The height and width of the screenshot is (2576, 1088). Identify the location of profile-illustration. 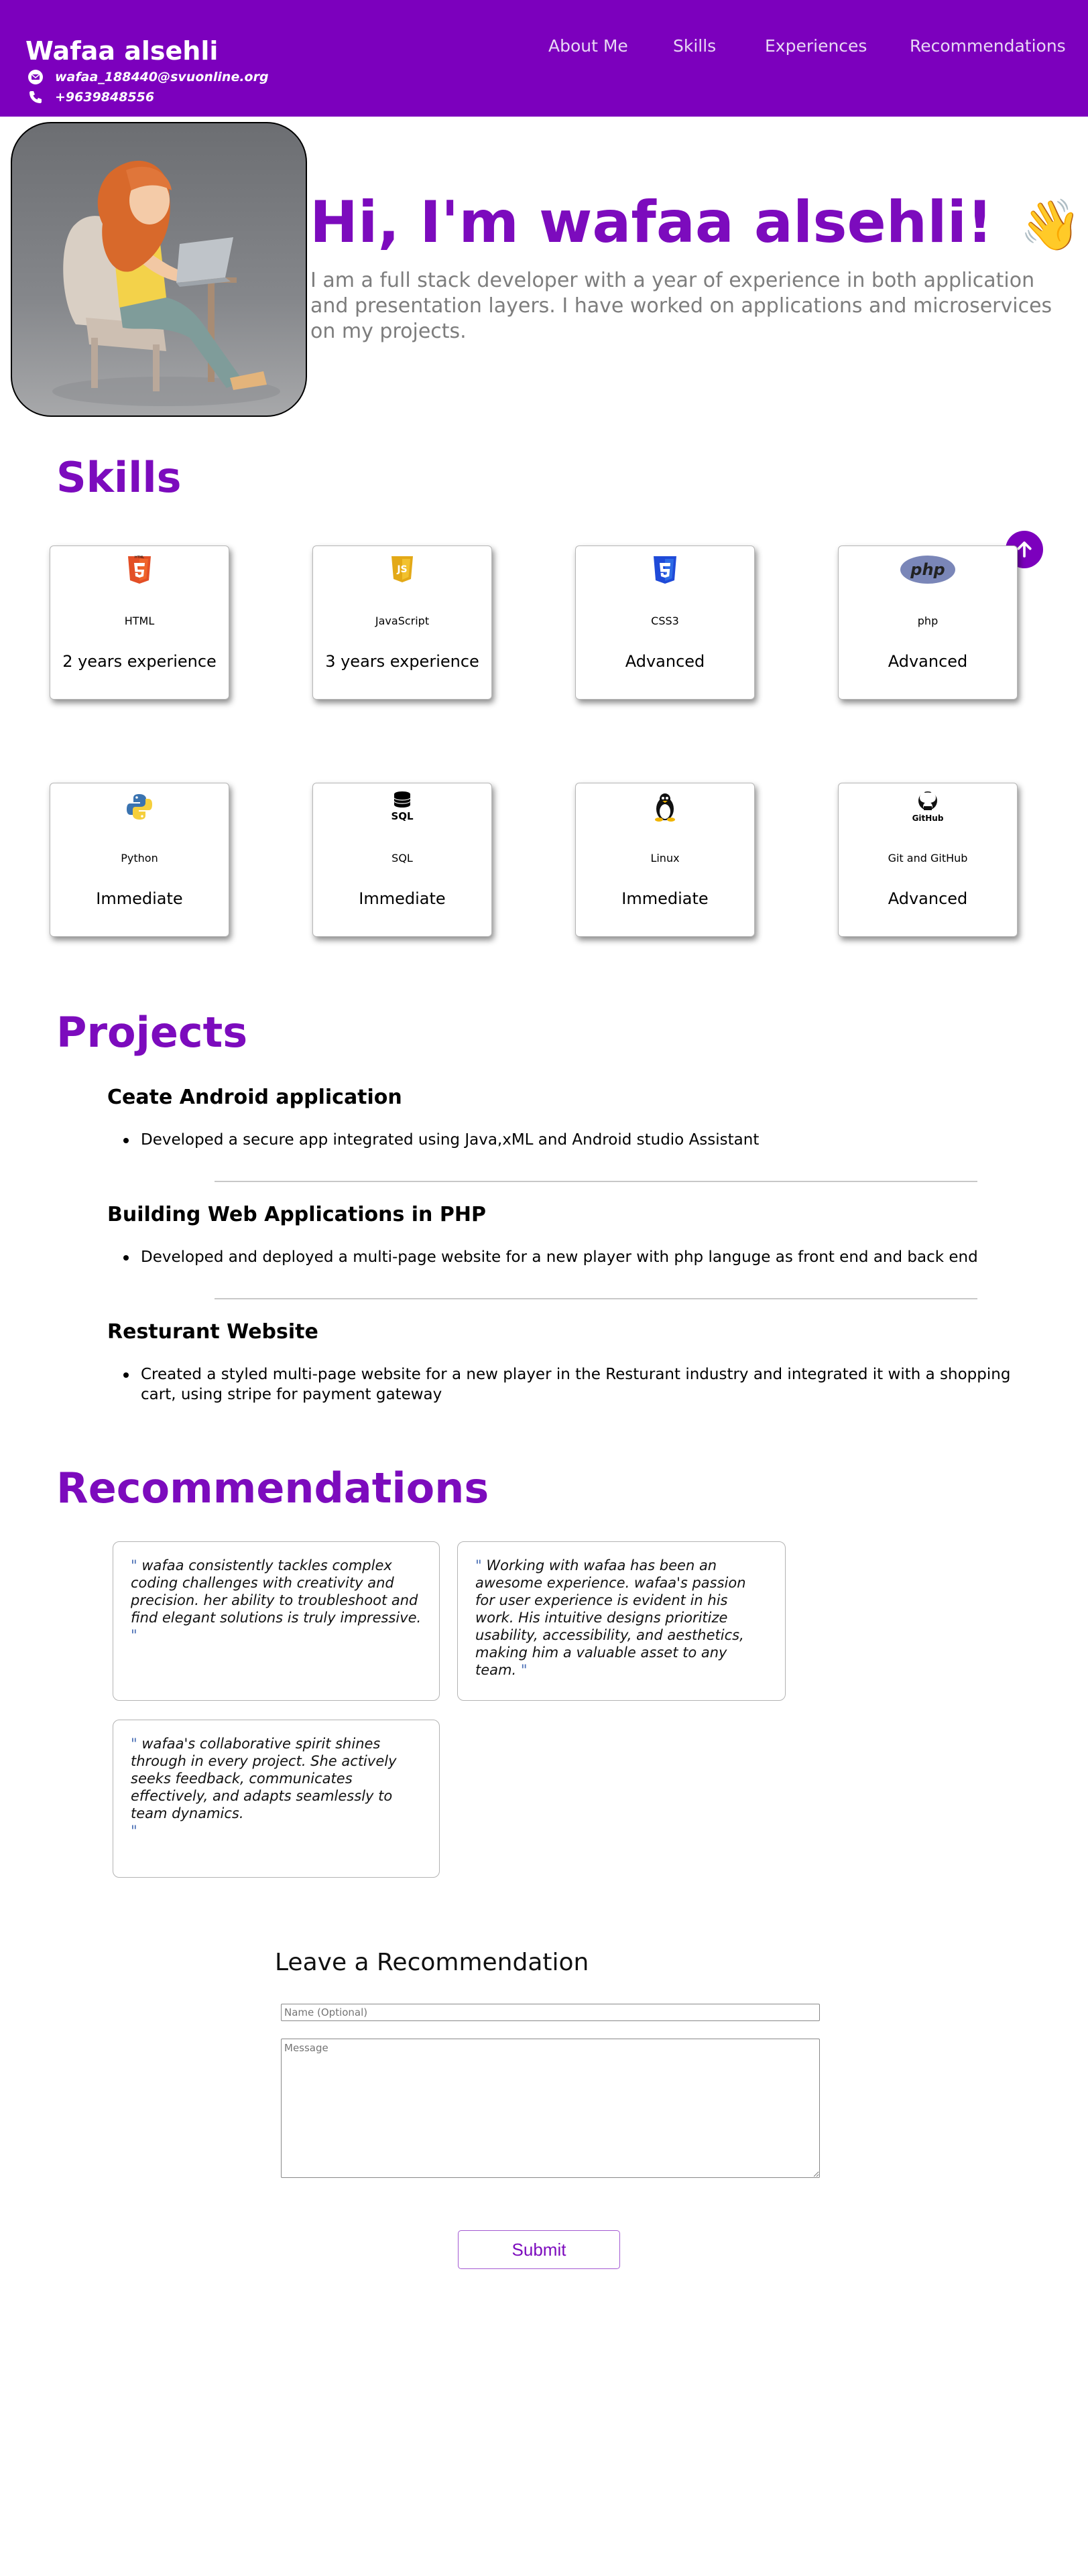
(159, 269).